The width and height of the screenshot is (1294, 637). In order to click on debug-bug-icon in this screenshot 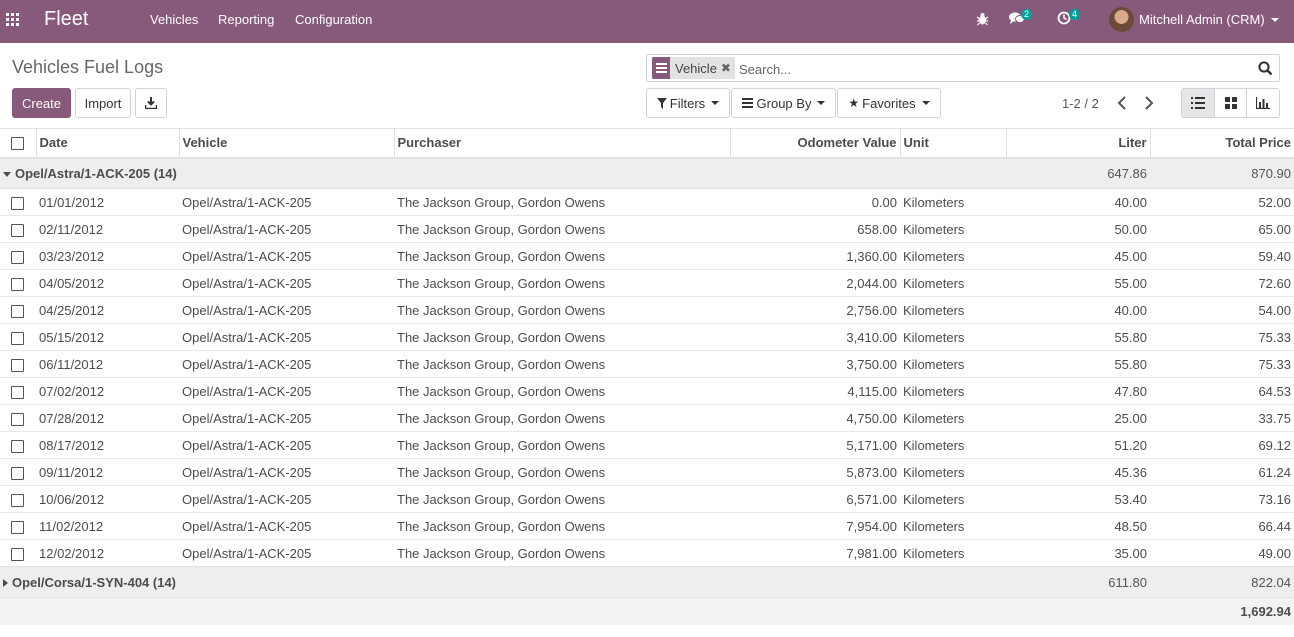, I will do `click(982, 20)`.